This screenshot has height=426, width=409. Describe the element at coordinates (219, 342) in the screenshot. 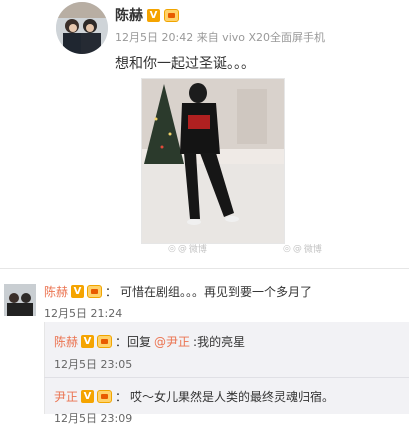

I see `reply-text: :我的亮星` at that location.